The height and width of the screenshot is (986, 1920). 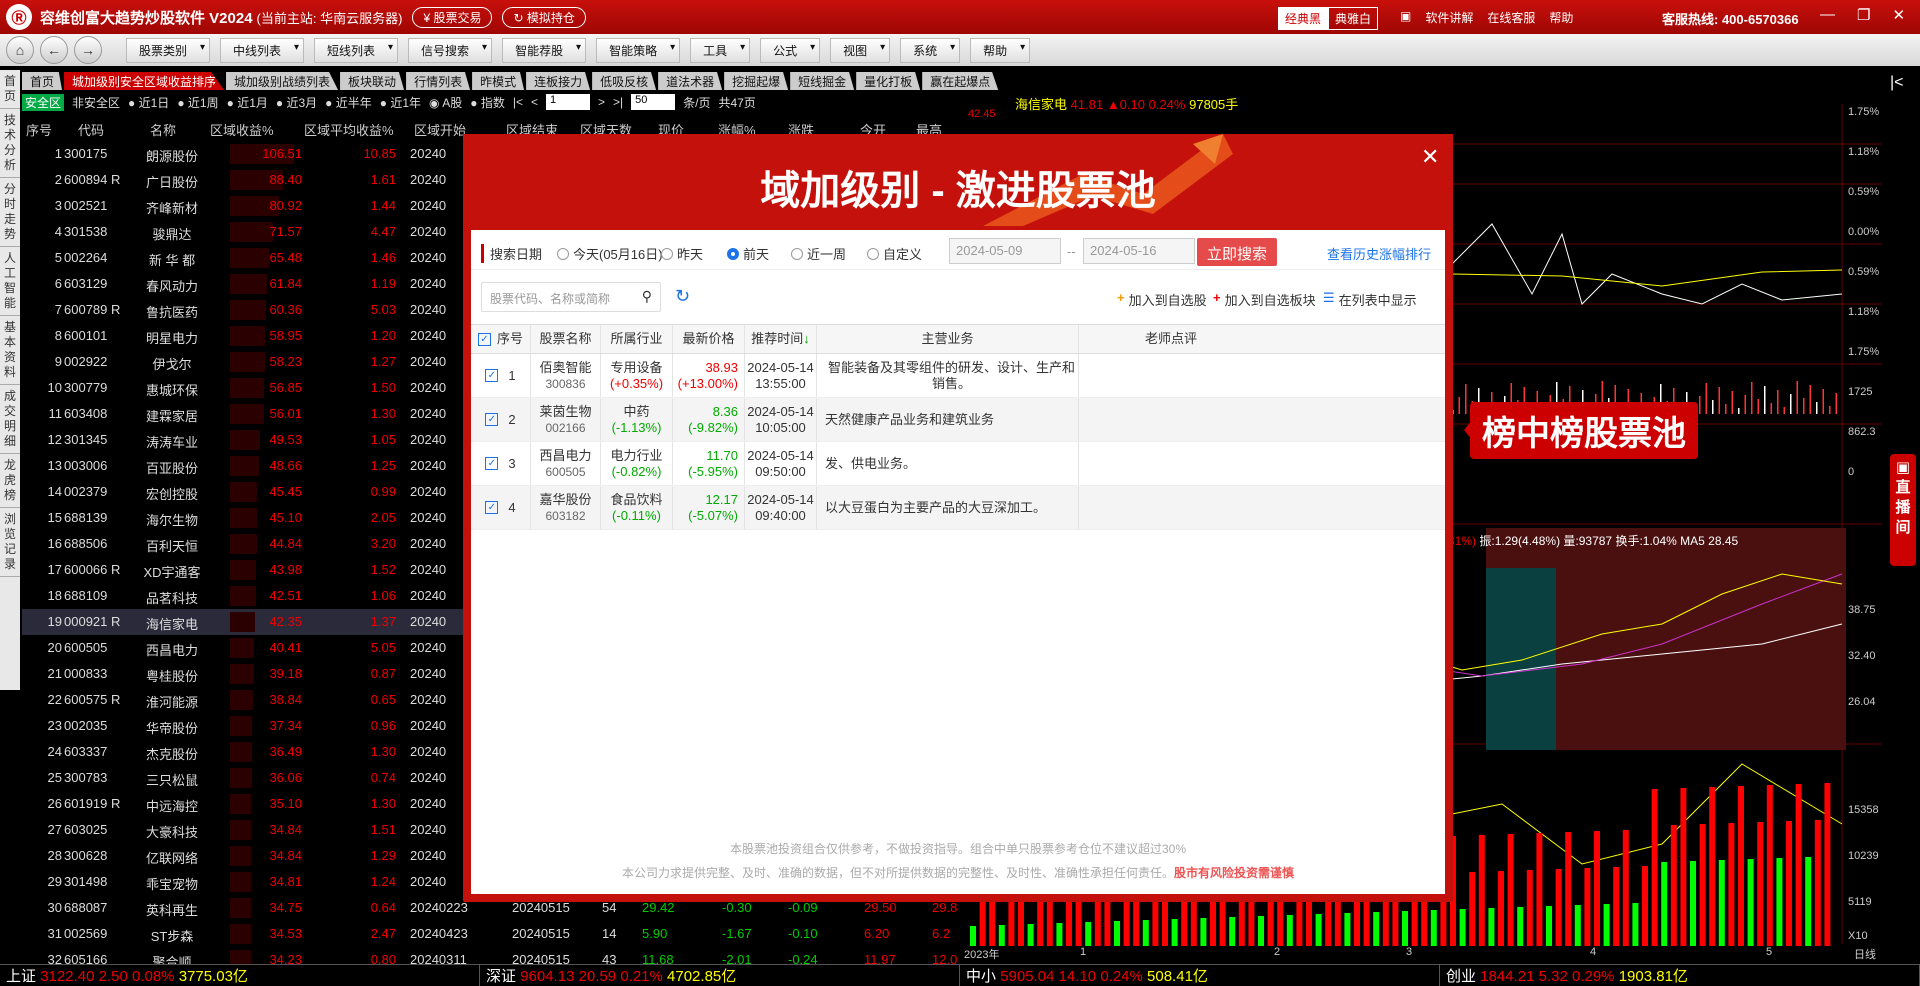 What do you see at coordinates (10, 542) in the screenshot?
I see `vtab-history: 浏览记录` at bounding box center [10, 542].